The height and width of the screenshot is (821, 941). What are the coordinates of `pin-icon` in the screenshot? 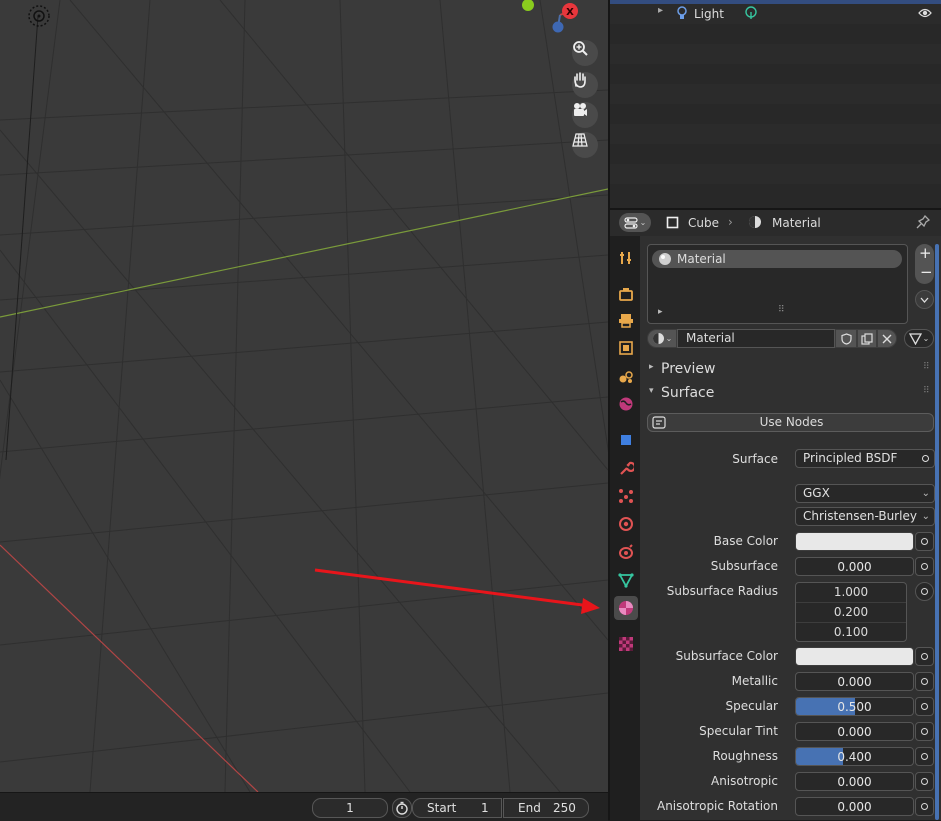 It's located at (923, 223).